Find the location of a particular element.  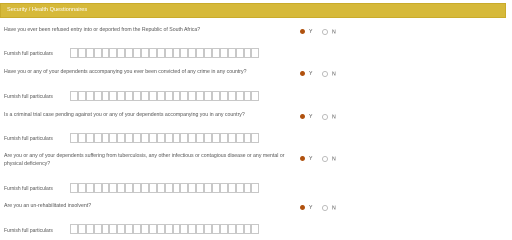

question-1-radio-yes: Y is located at coordinates (306, 32).